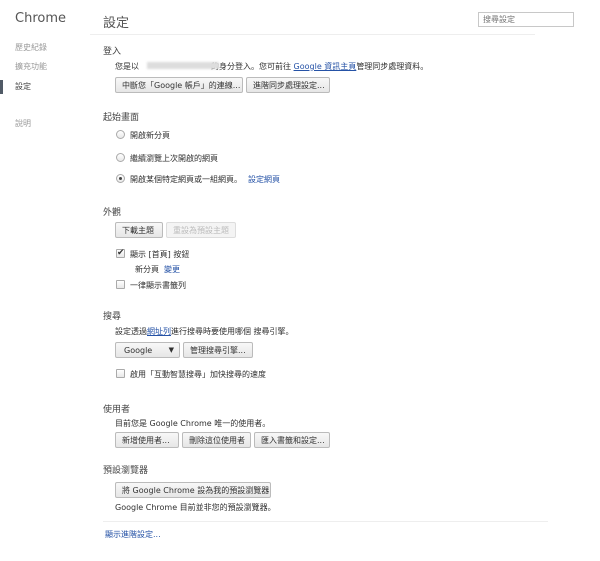  I want to click on startup-option-label: 開啟新分頁, so click(150, 135).